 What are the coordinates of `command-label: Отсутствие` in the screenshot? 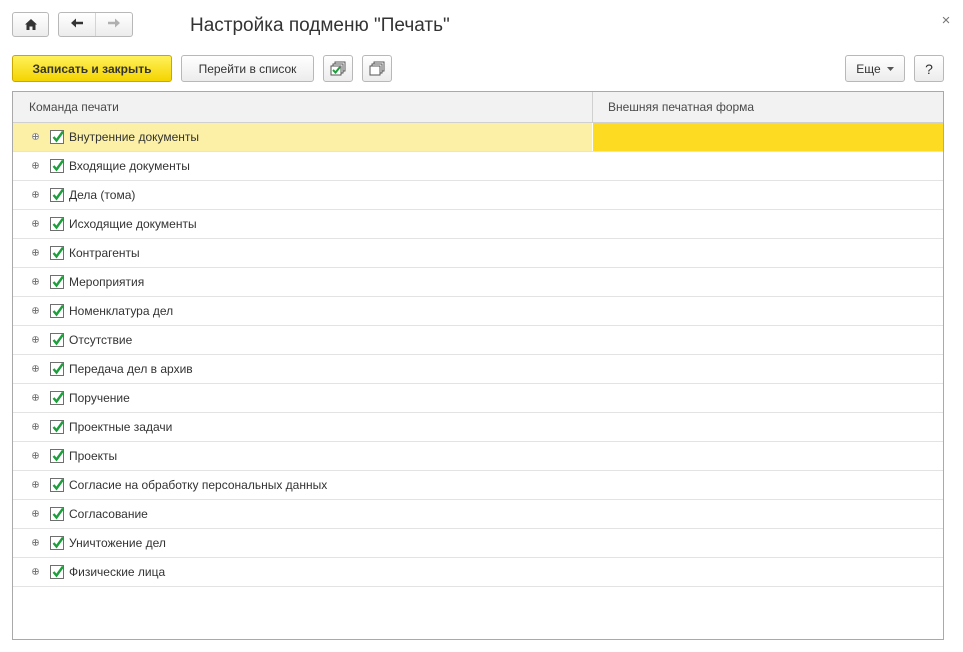 It's located at (101, 340).